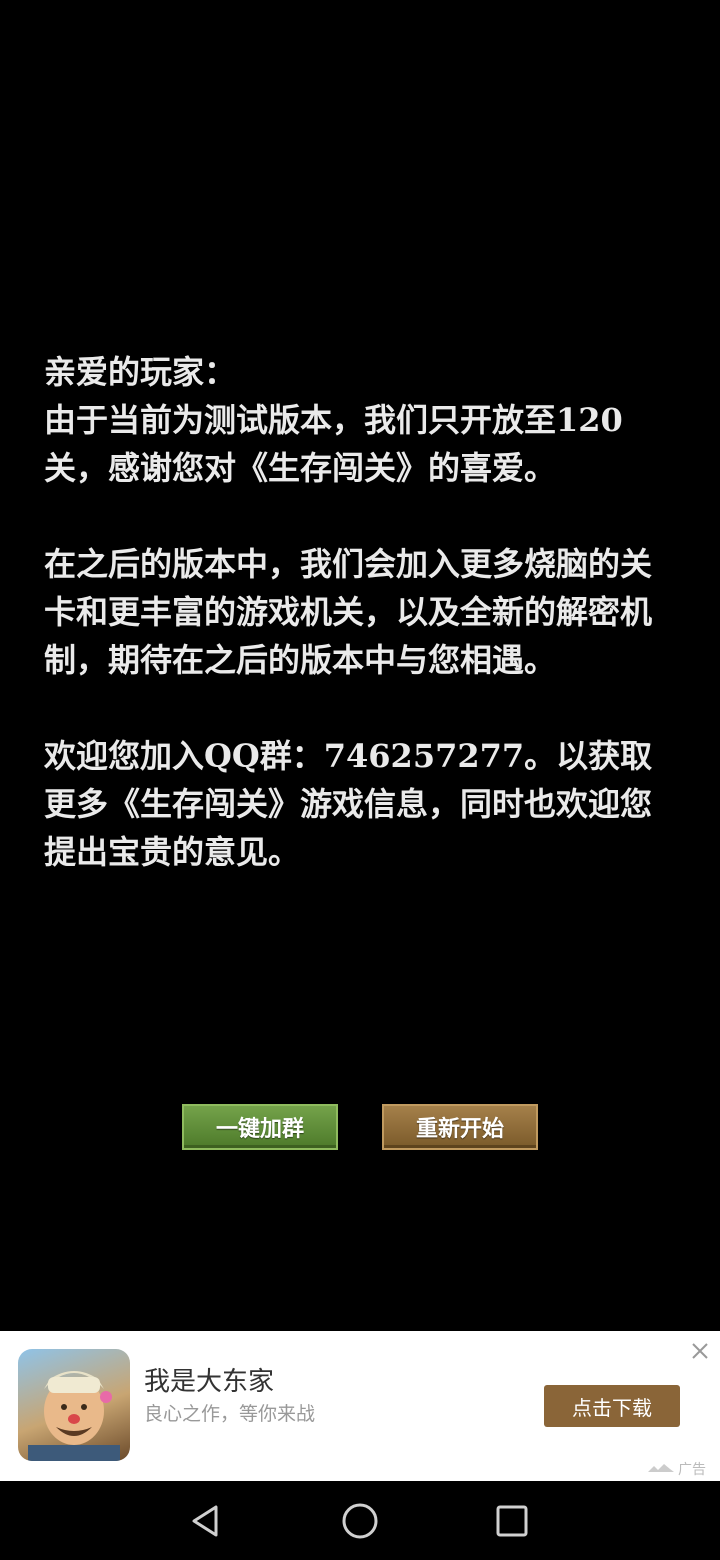 Image resolution: width=720 pixels, height=1560 pixels. What do you see at coordinates (692, 1470) in the screenshot?
I see `ad-label-text: 广告` at bounding box center [692, 1470].